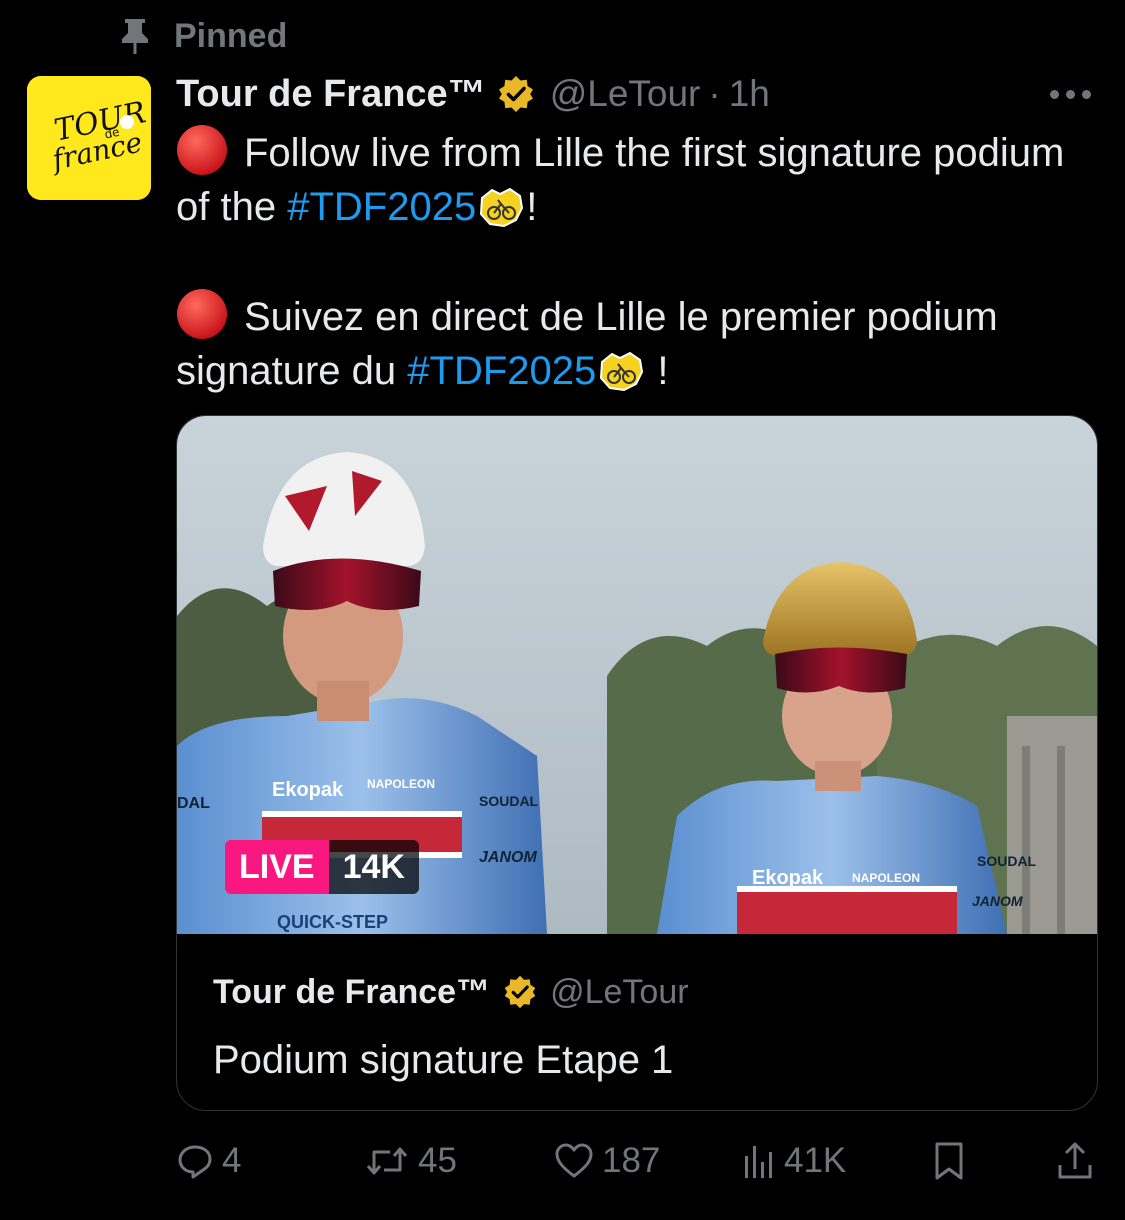 The width and height of the screenshot is (1125, 1220). I want to click on repost-button: 45, so click(410, 1161).